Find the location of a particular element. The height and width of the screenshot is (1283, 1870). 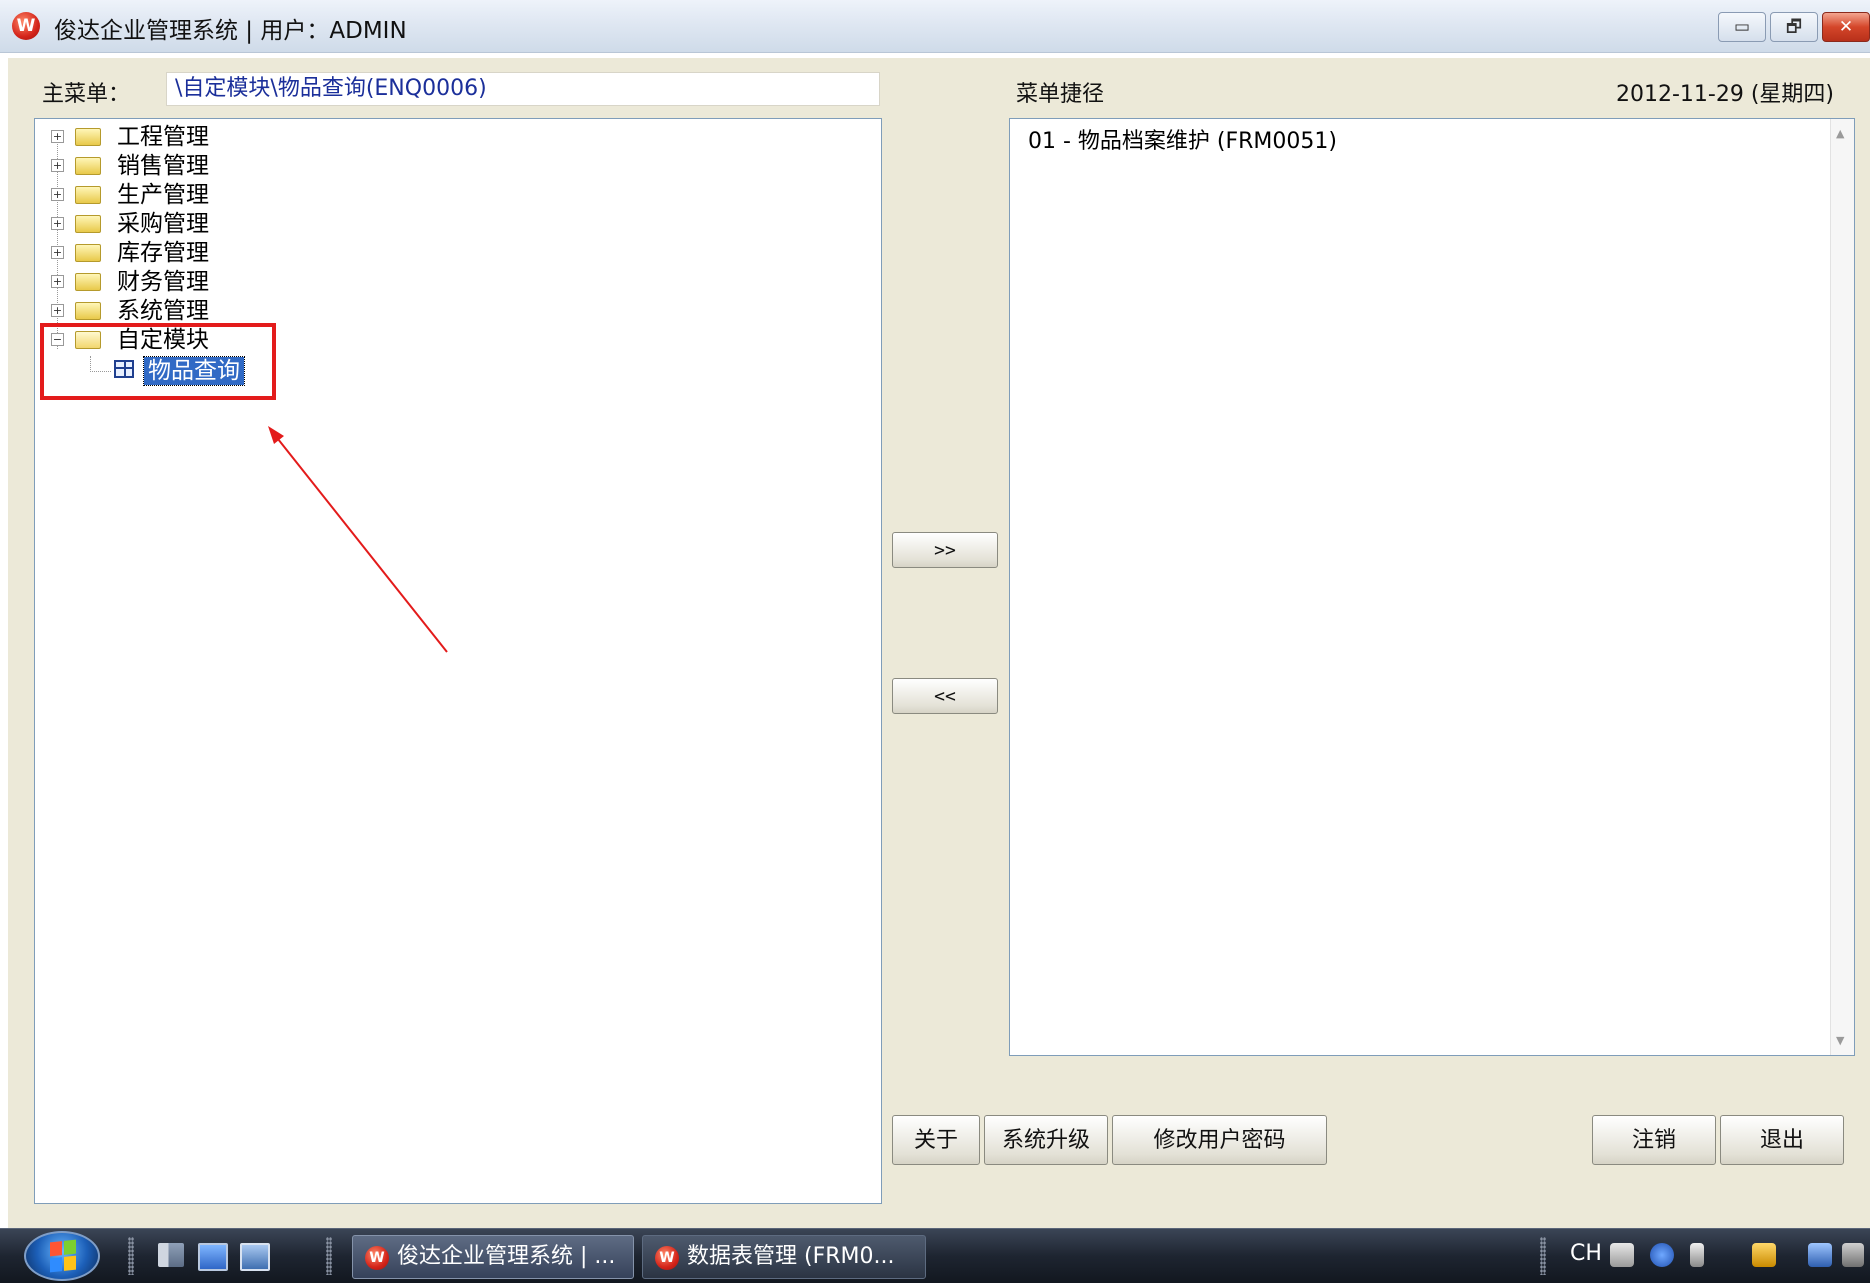

keyboard-icon is located at coordinates (1622, 1255).